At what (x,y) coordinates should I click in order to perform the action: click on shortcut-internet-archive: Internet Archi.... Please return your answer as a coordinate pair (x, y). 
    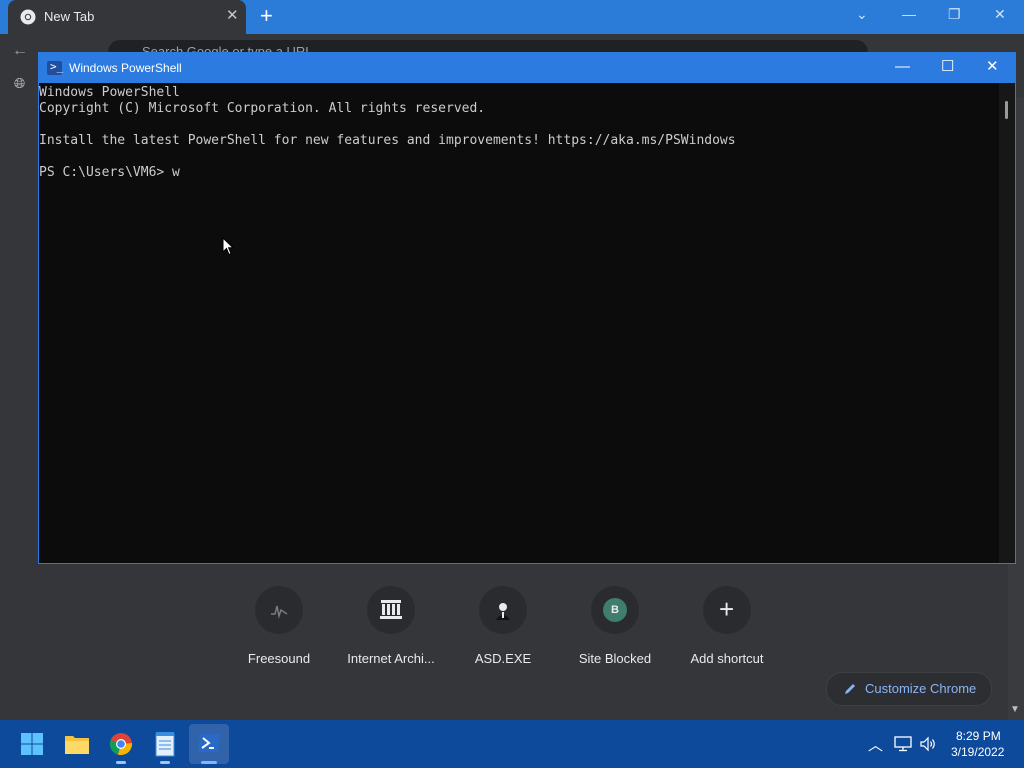
    Looking at the image, I should click on (391, 631).